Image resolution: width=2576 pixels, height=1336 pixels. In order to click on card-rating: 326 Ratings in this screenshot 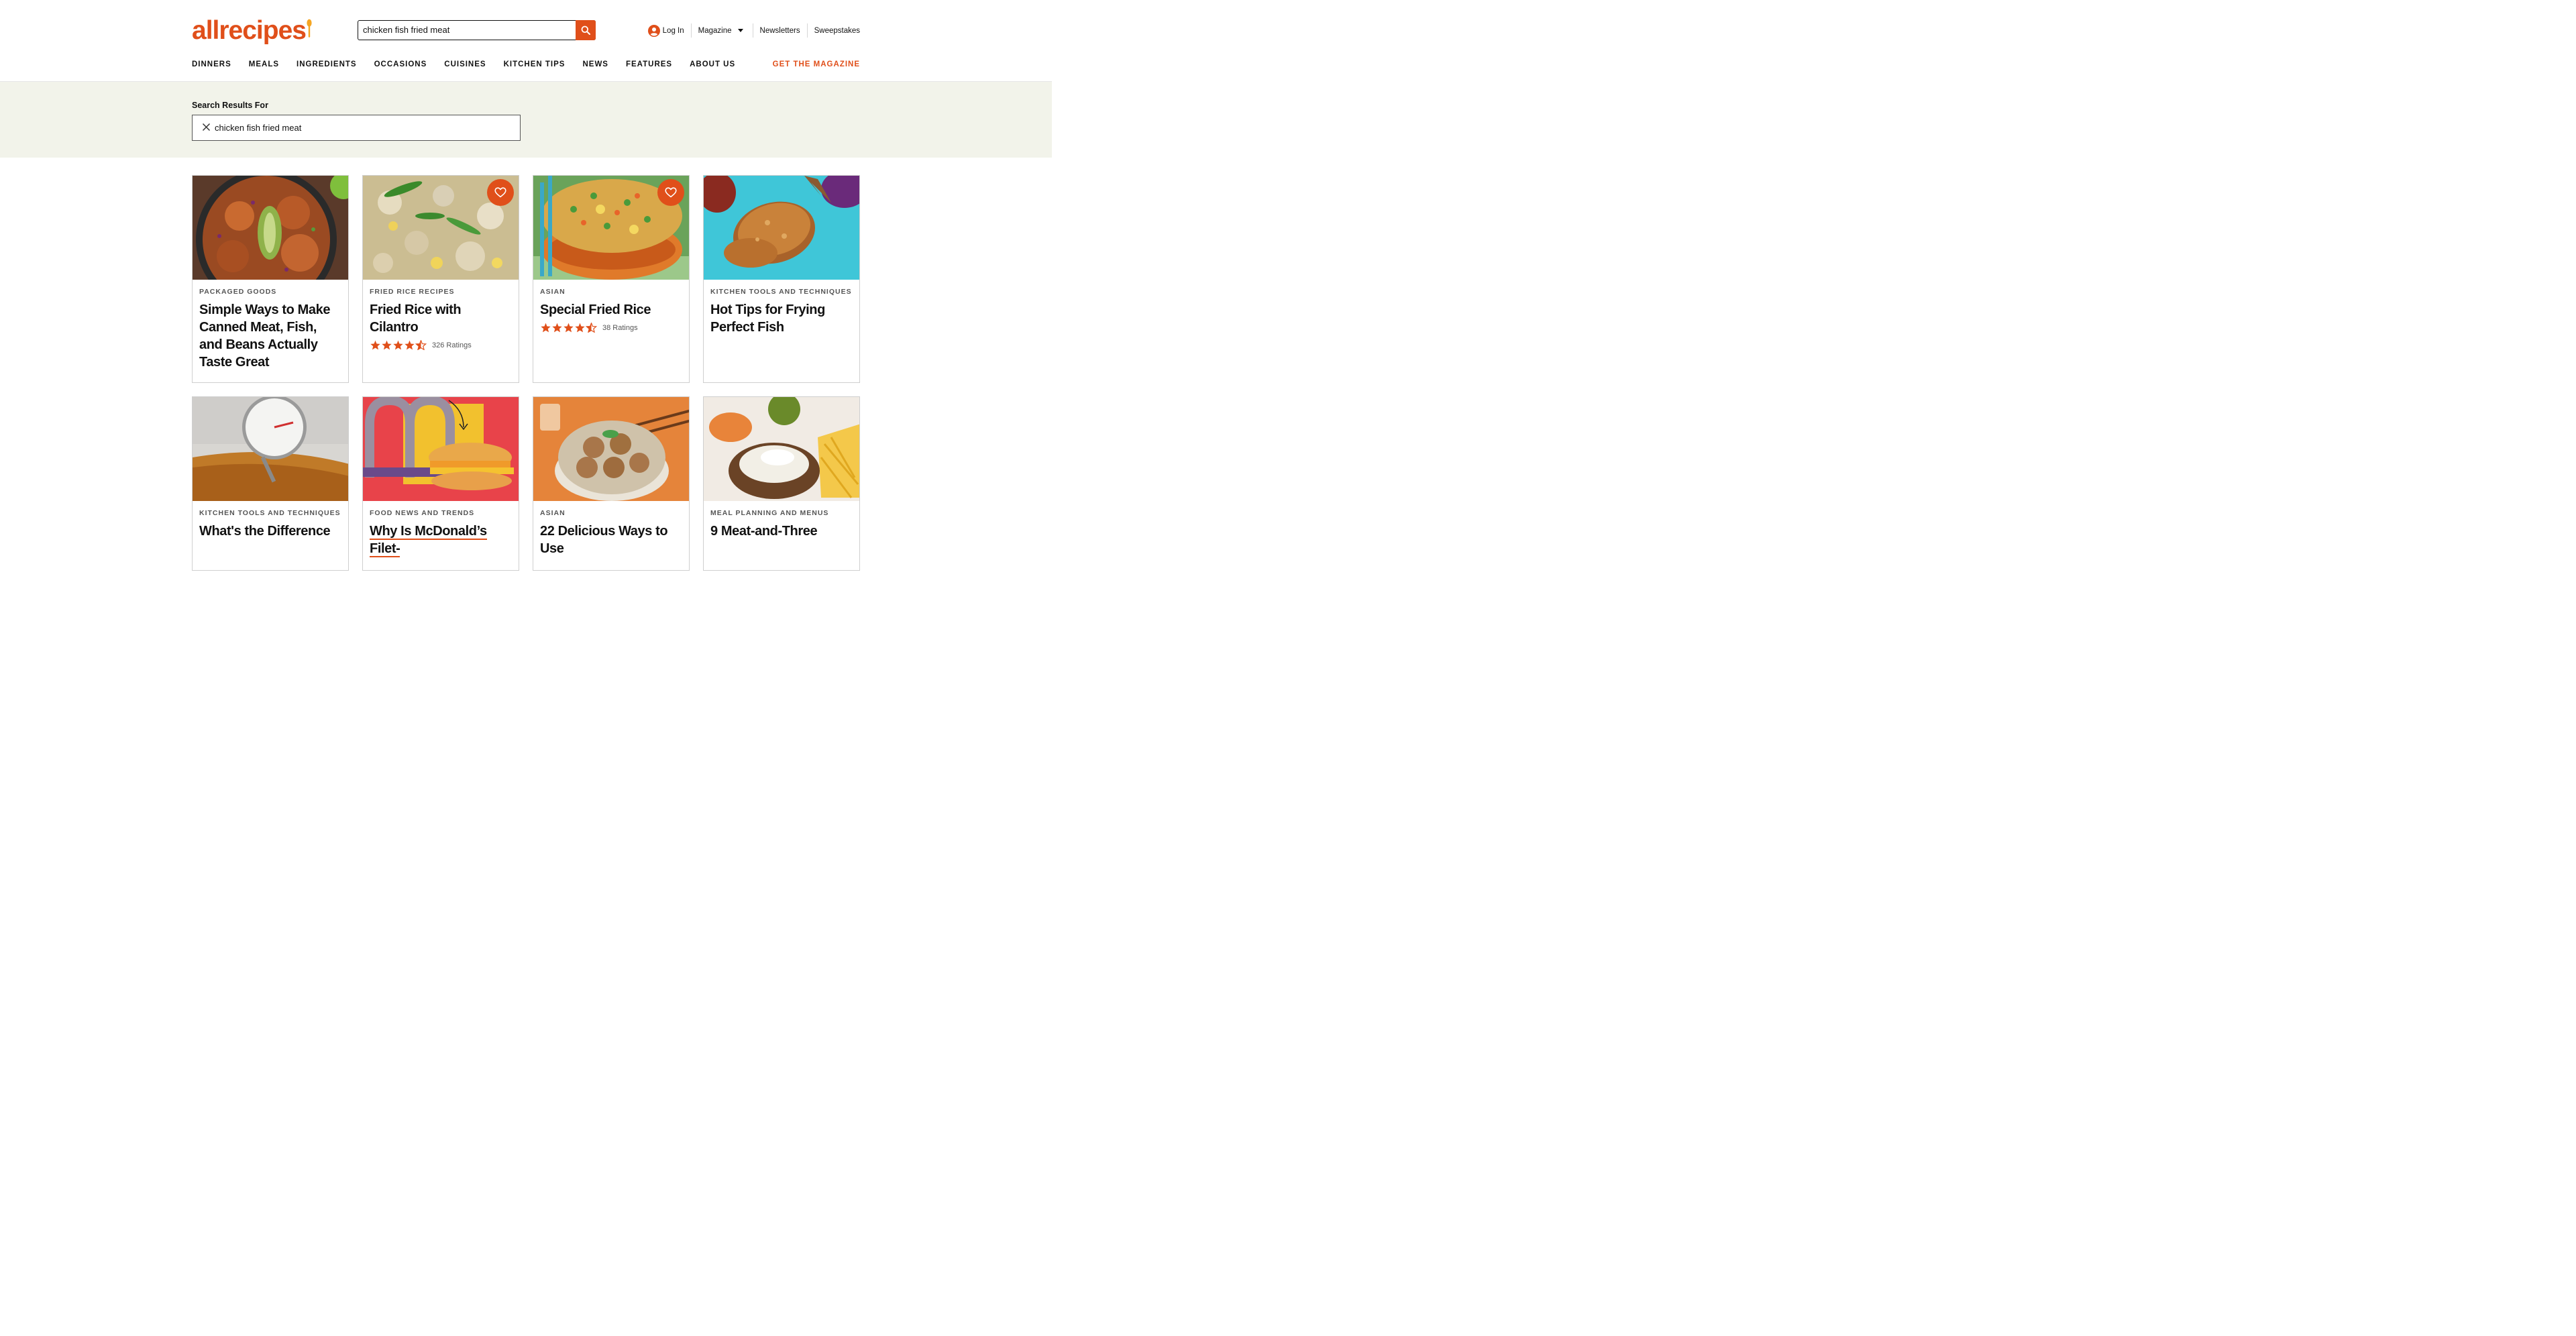, I will do `click(441, 345)`.